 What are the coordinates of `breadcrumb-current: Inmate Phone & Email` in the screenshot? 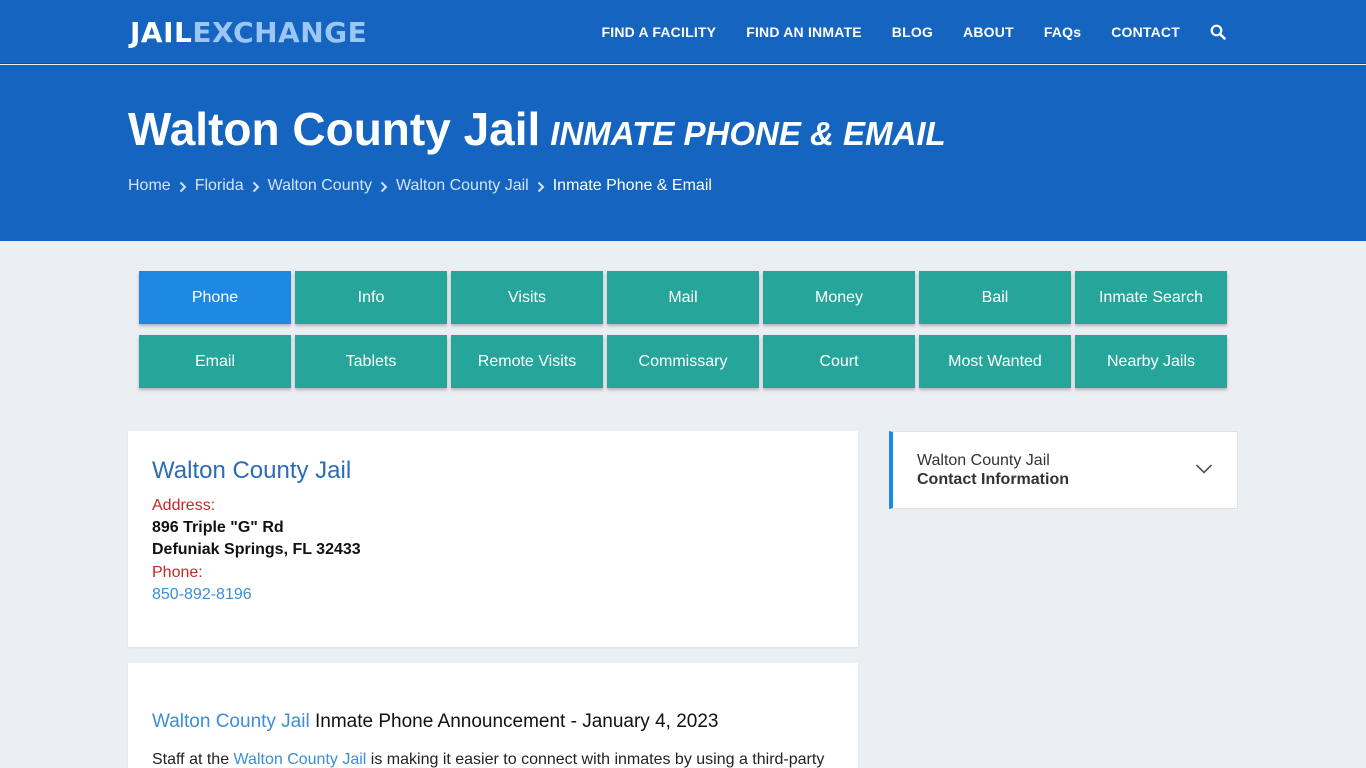 It's located at (632, 185).